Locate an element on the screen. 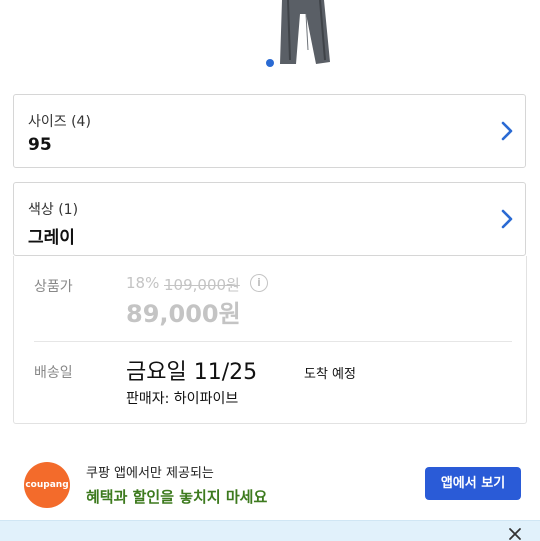 The width and height of the screenshot is (540, 541). price-label: 상품가 is located at coordinates (53, 287).